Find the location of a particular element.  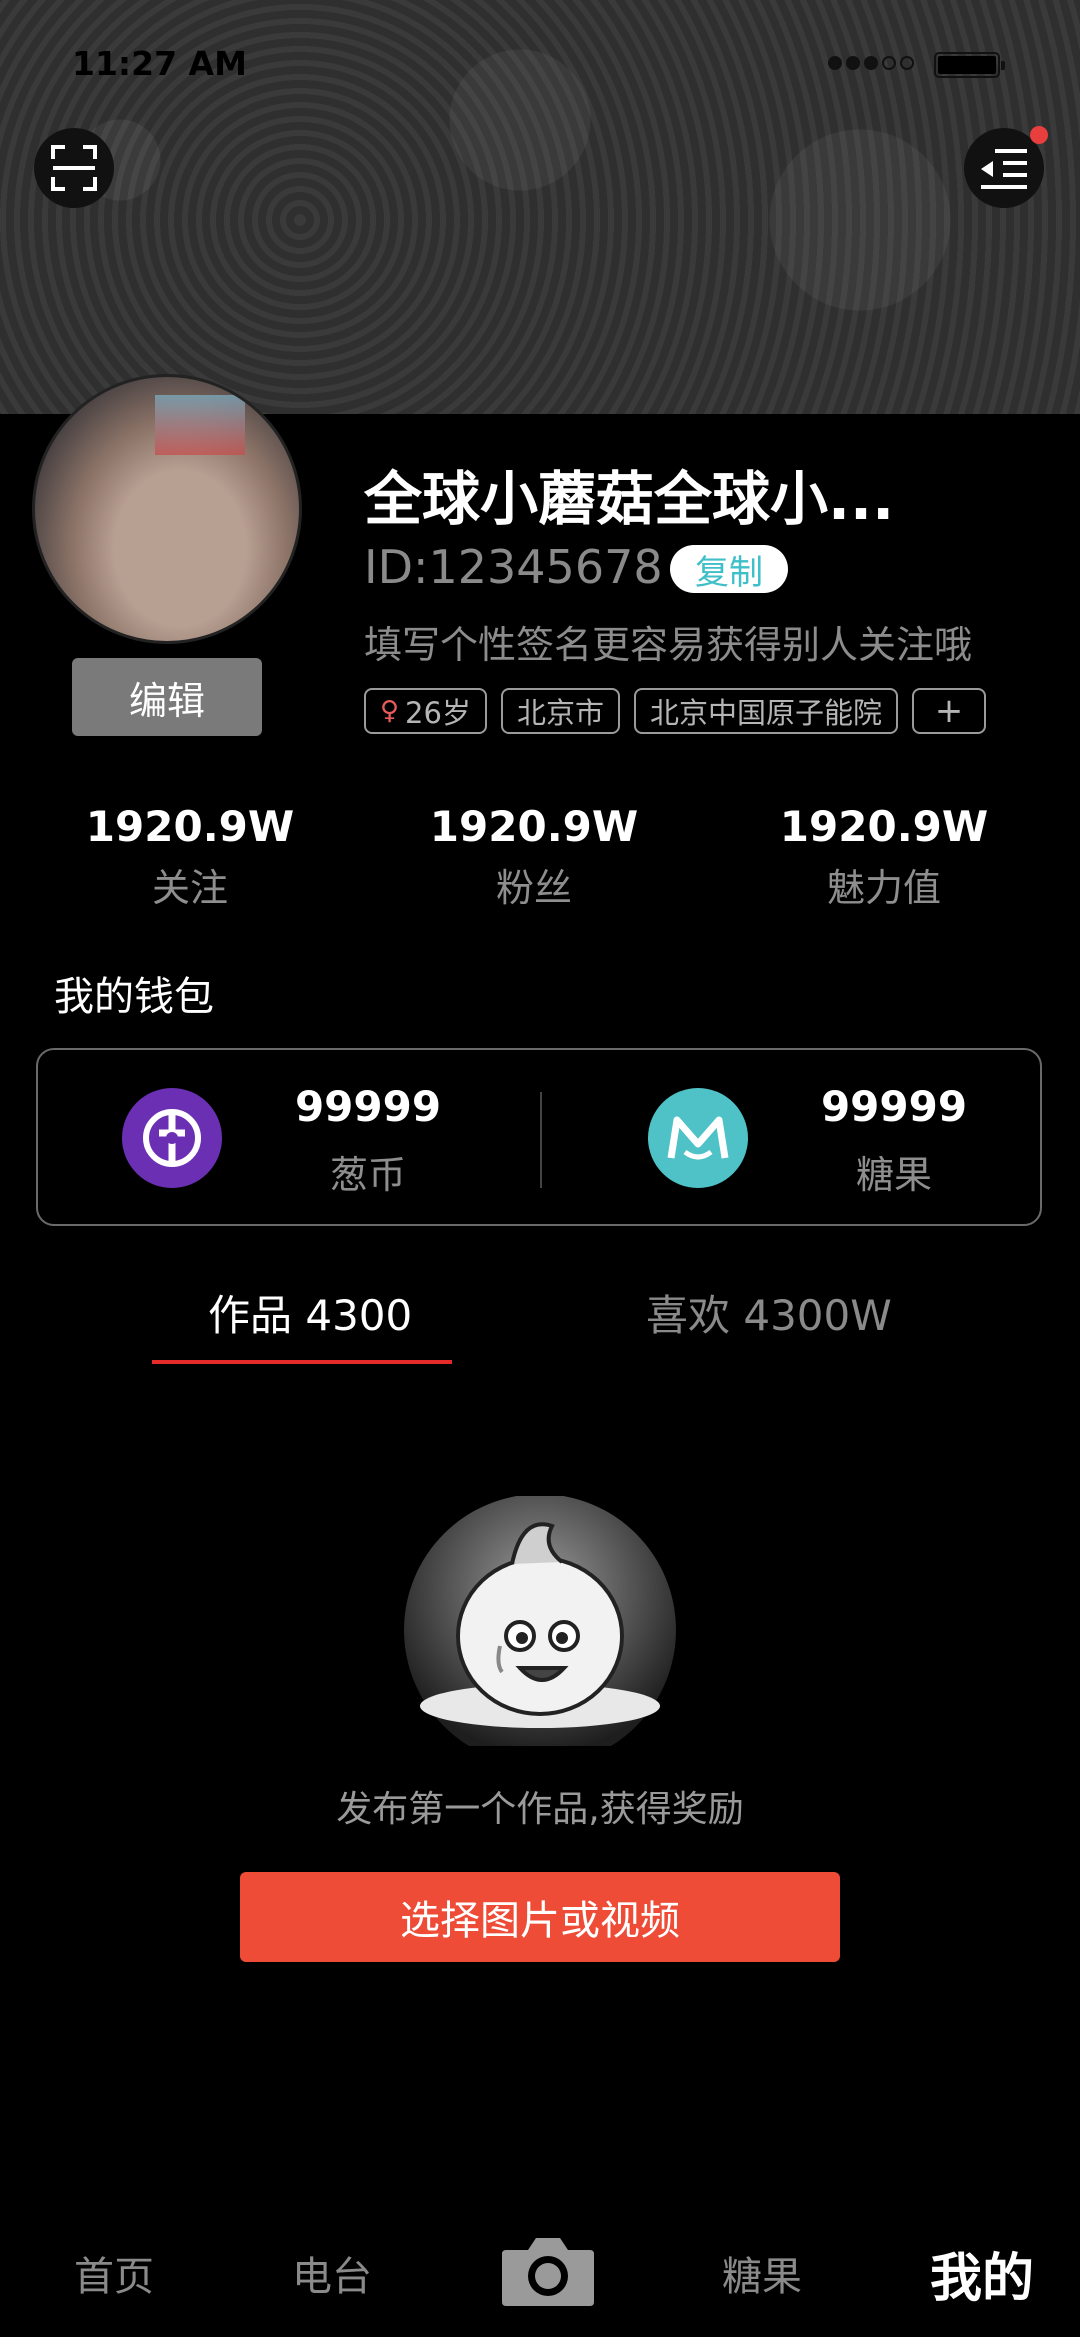

wallet-divider is located at coordinates (541, 1140).